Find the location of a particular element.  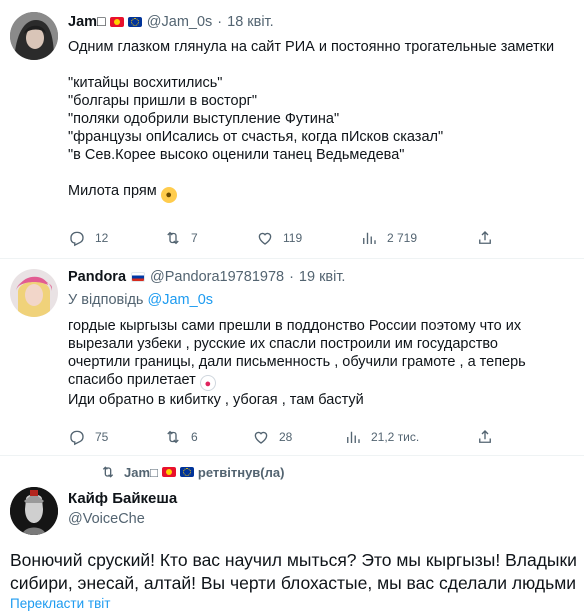

retweeted-label: ретвітнув(ла) is located at coordinates (241, 472).